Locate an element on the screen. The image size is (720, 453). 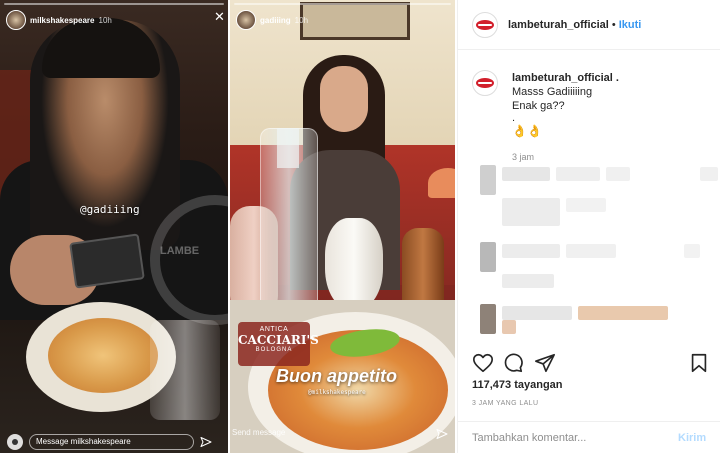
white-vase is located at coordinates (354, 264).